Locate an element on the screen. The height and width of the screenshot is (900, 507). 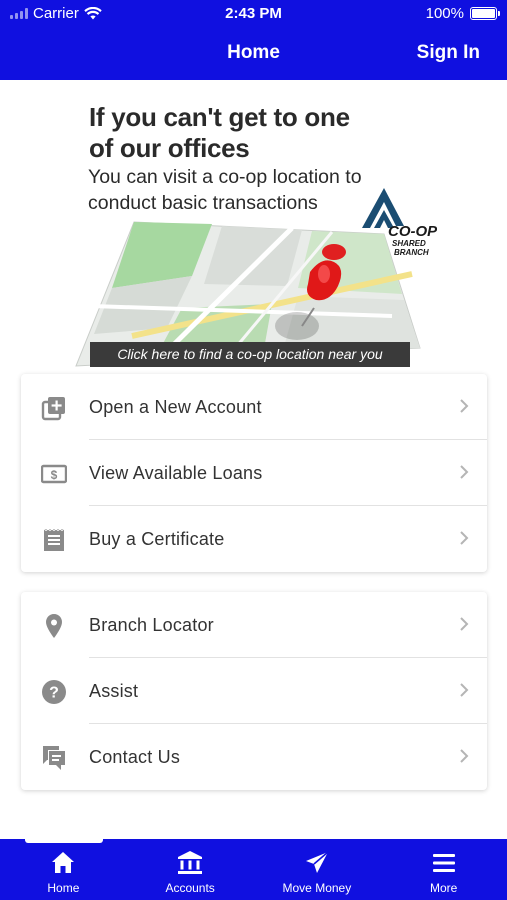
logo-text-branch: BRANCH is located at coordinates (411, 252).